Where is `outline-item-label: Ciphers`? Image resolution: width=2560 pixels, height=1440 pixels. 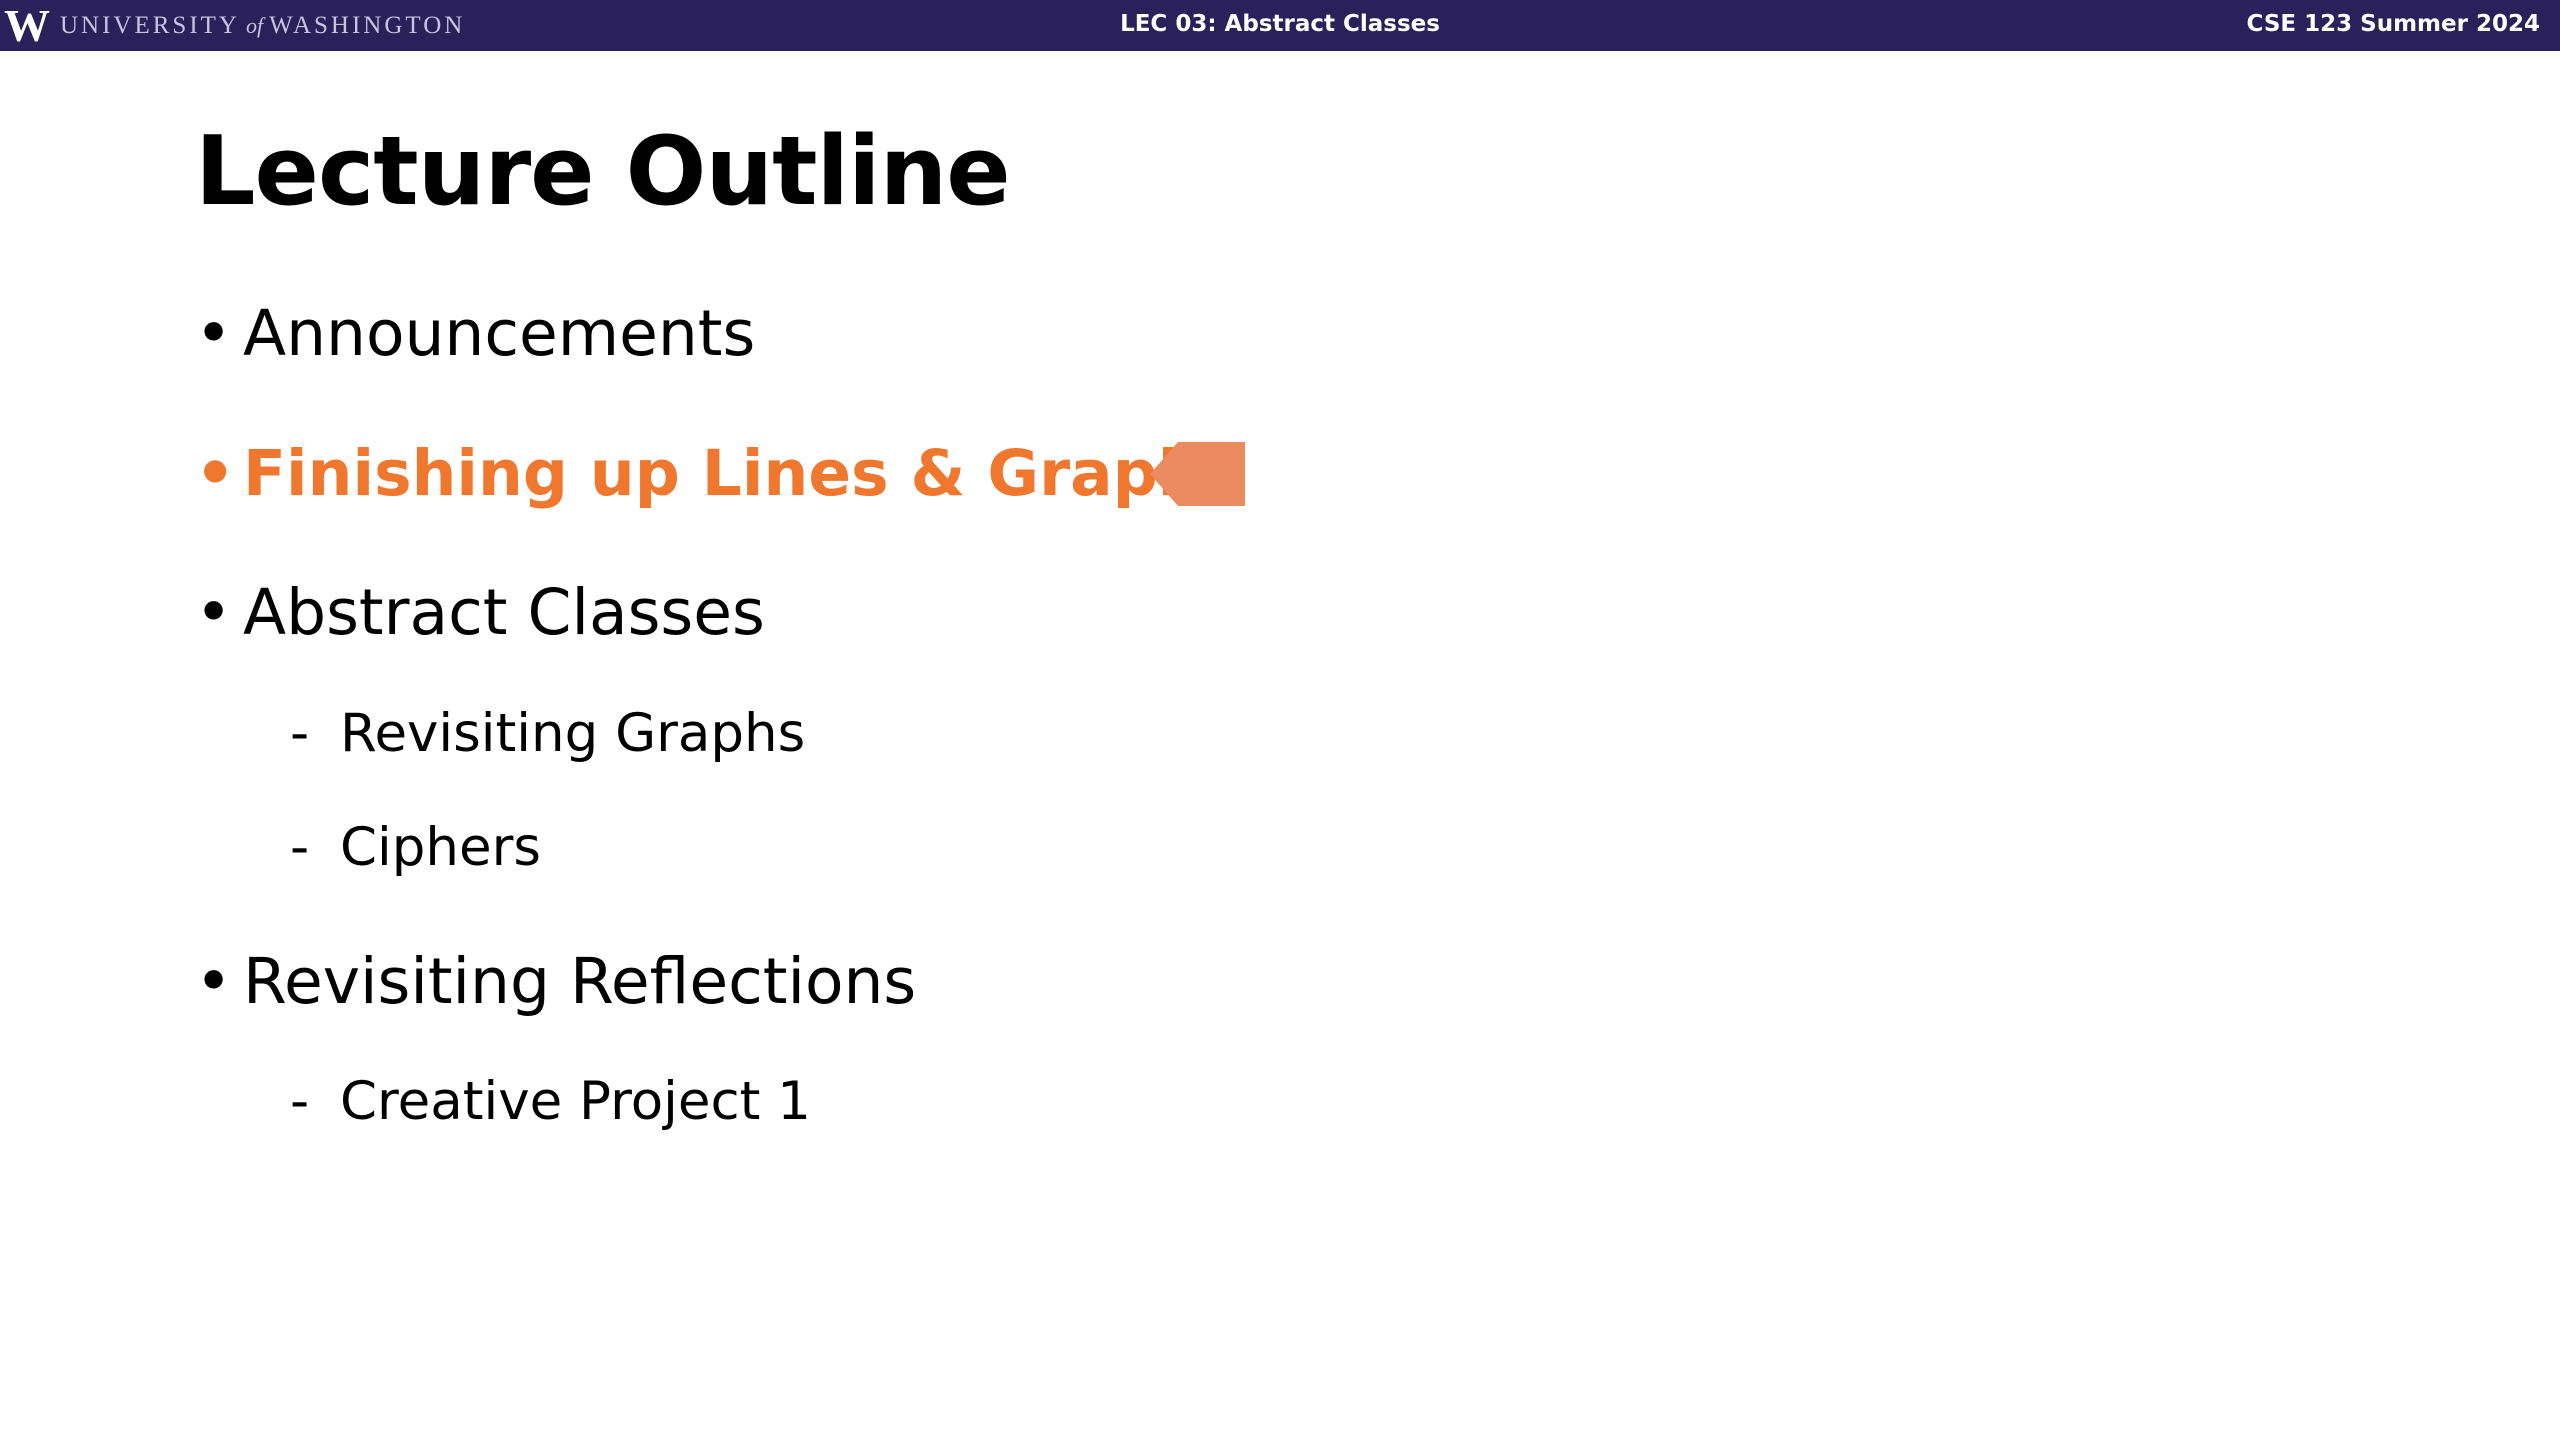 outline-item-label: Ciphers is located at coordinates (440, 847).